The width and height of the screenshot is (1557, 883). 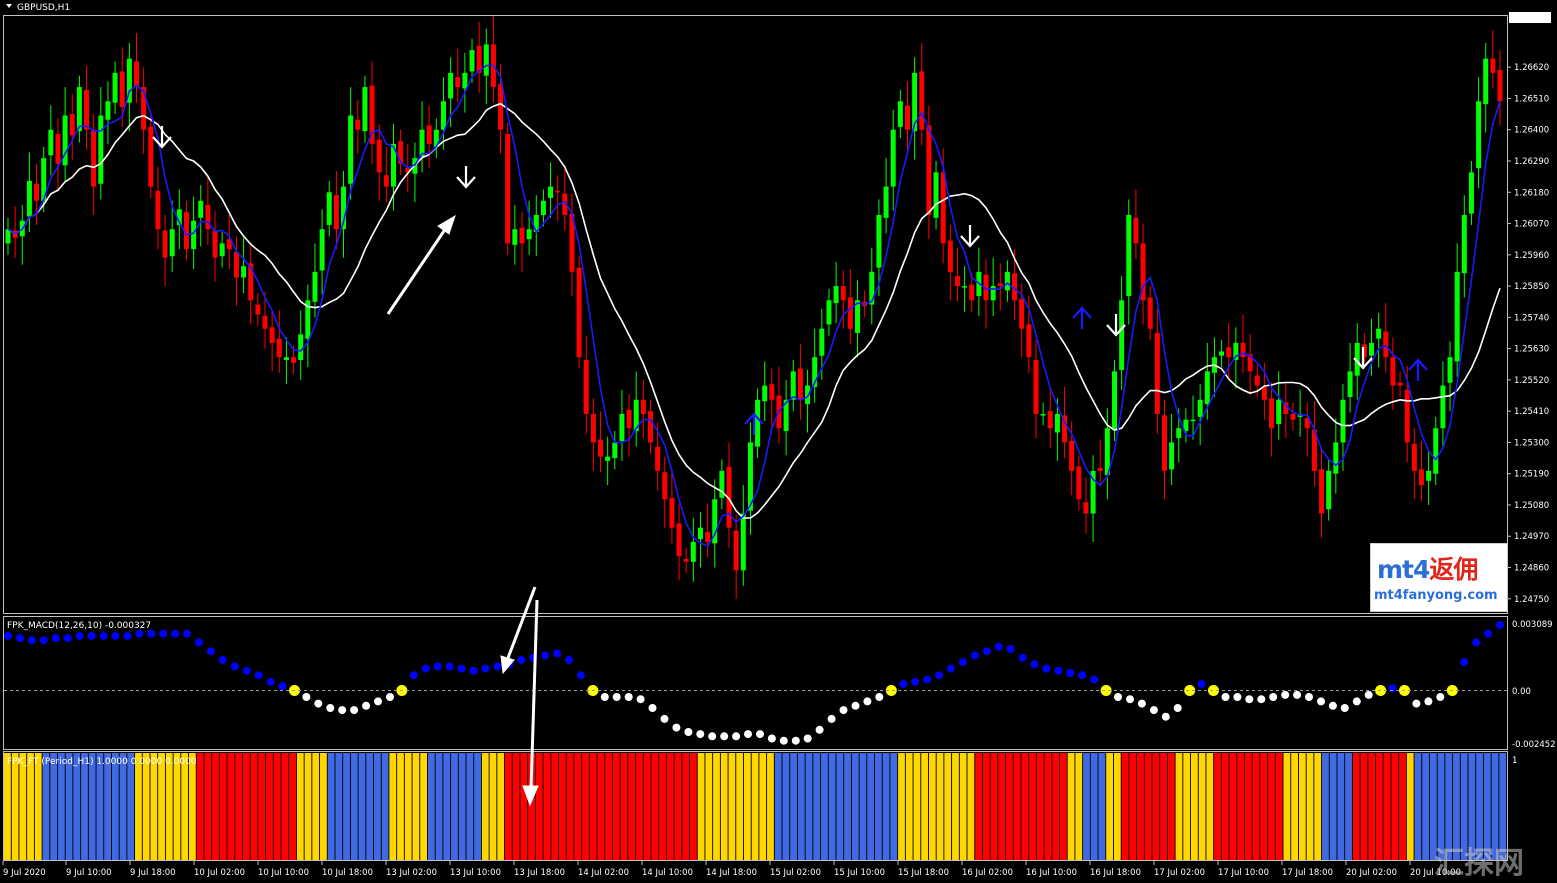 What do you see at coordinates (755, 806) in the screenshot?
I see `ft-bars` at bounding box center [755, 806].